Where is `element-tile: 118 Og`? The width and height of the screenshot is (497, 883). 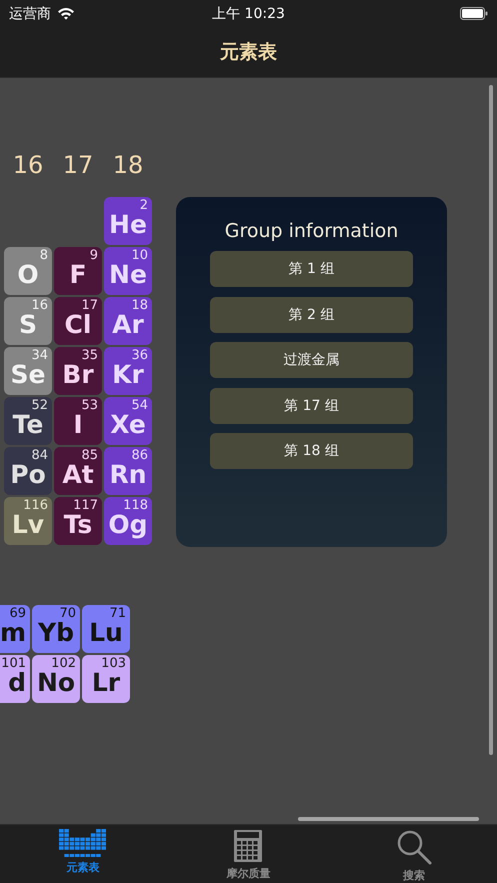 element-tile: 118 Og is located at coordinates (128, 521).